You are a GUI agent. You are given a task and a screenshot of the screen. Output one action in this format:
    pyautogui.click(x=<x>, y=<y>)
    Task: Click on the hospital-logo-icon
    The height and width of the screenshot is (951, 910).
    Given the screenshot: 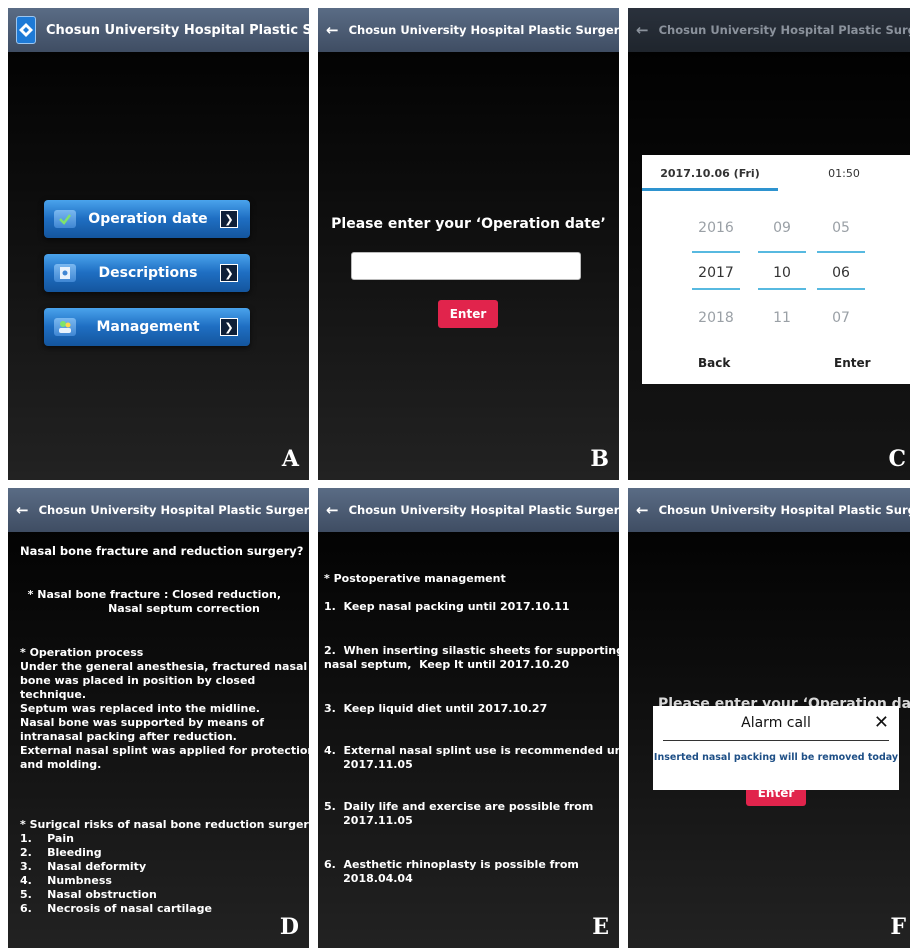 What is the action you would take?
    pyautogui.click(x=26, y=30)
    